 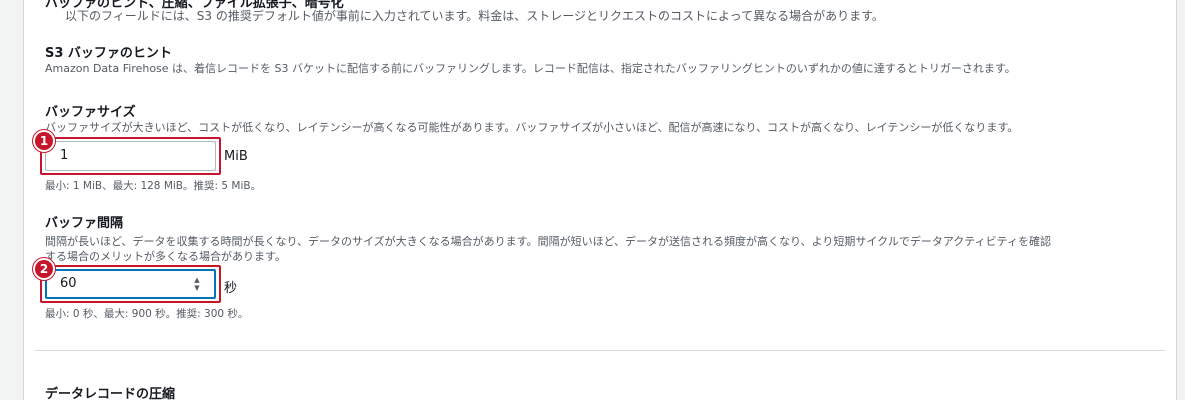 What do you see at coordinates (84, 223) in the screenshot?
I see `buffer-interval-label: バッファ間隔` at bounding box center [84, 223].